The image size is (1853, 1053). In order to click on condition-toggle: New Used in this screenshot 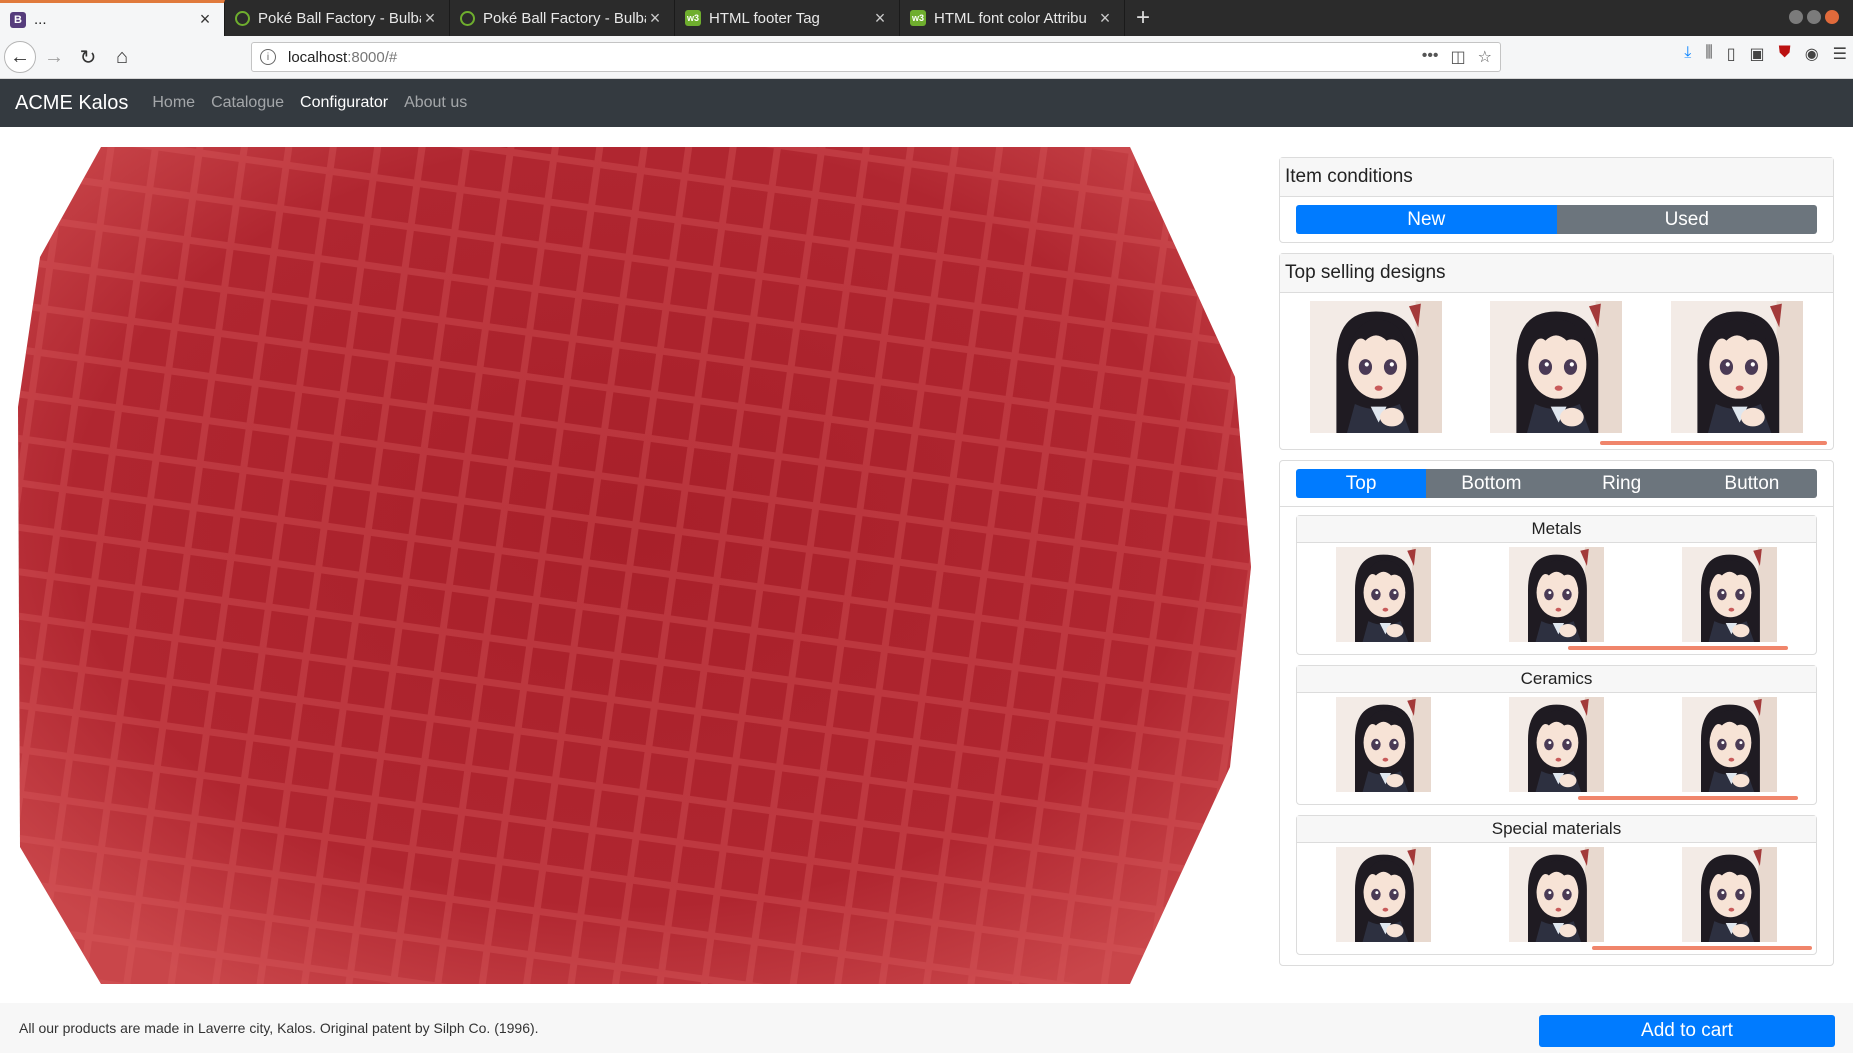, I will do `click(1556, 219)`.